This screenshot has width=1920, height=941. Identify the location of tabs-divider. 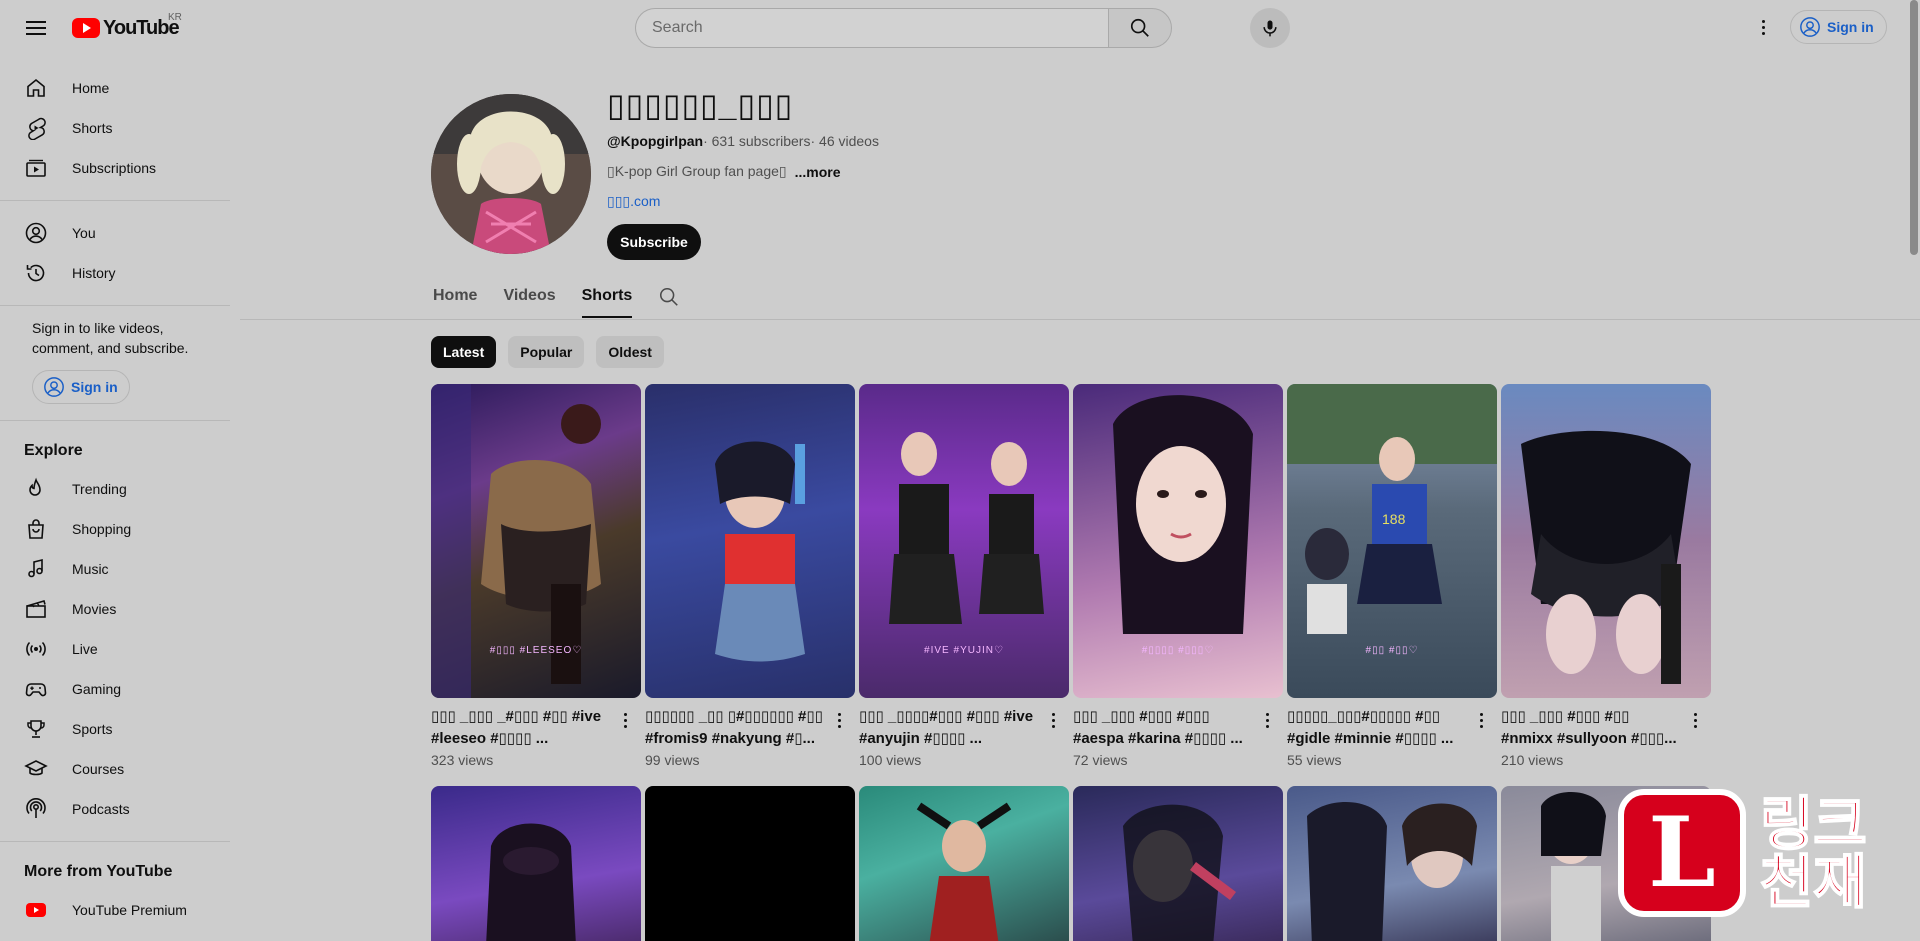
(1080, 319).